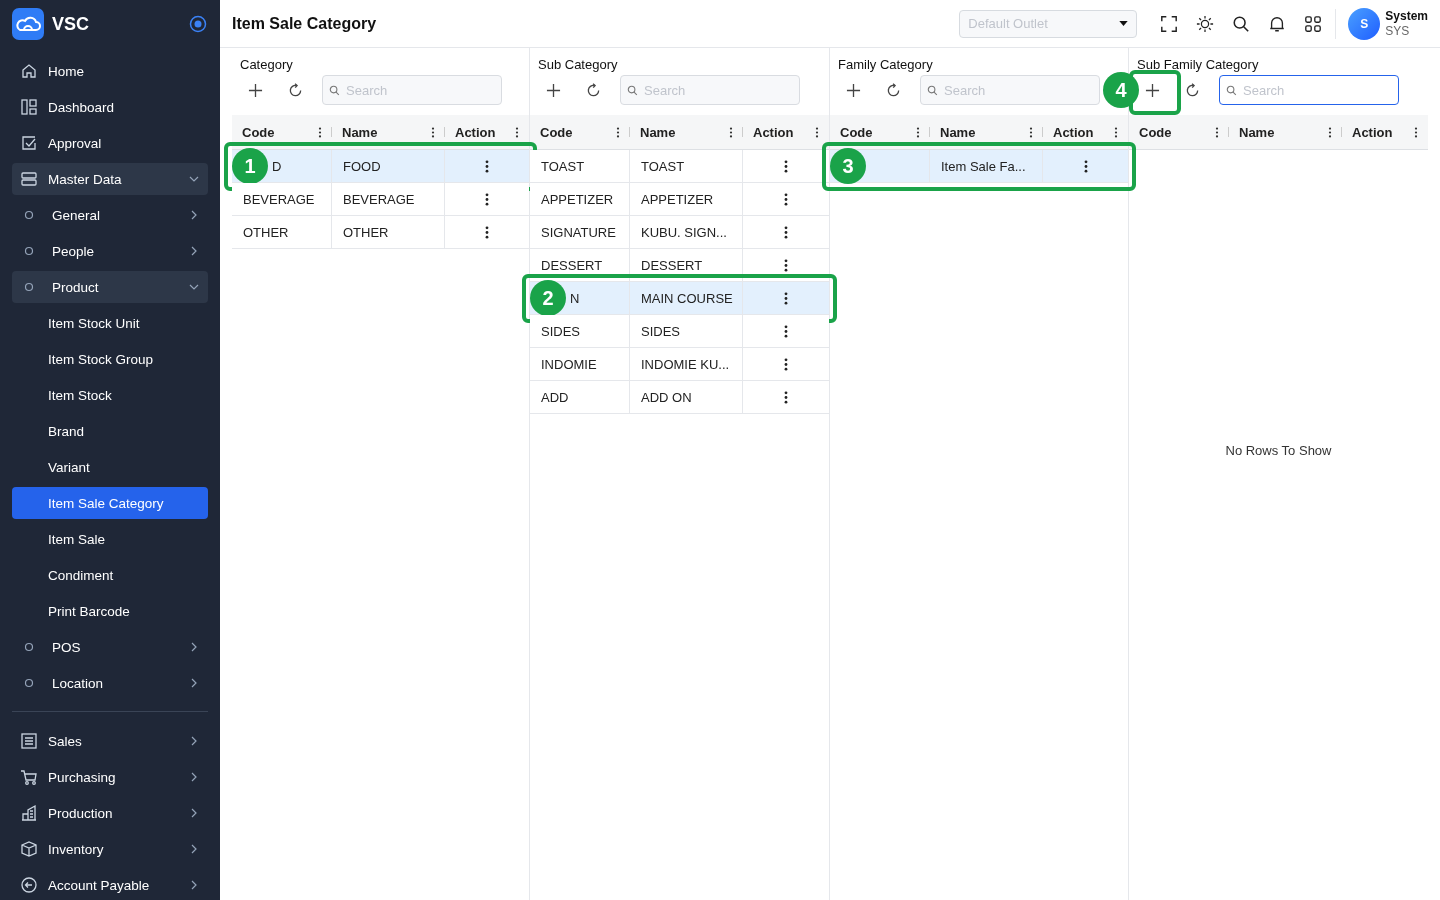 The image size is (1440, 900). I want to click on panel-title: Family Category, so click(886, 64).